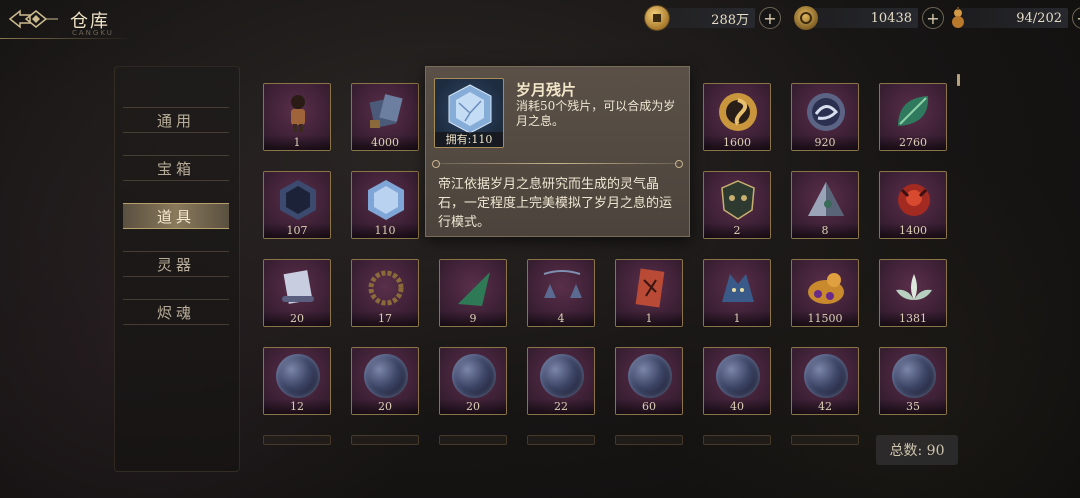 This screenshot has width=1080, height=498. Describe the element at coordinates (386, 288) in the screenshot. I see `bead-bracelet-icon` at that location.